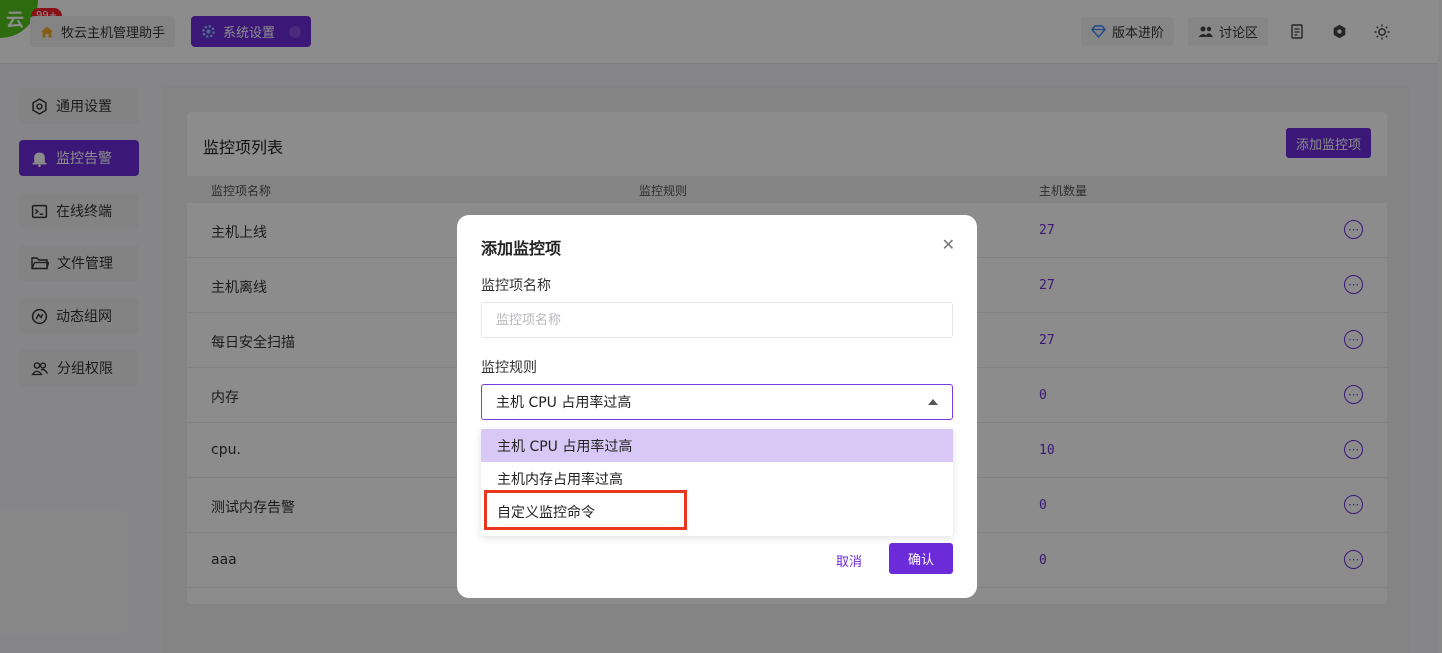  I want to click on confirm-button: 确认, so click(921, 558).